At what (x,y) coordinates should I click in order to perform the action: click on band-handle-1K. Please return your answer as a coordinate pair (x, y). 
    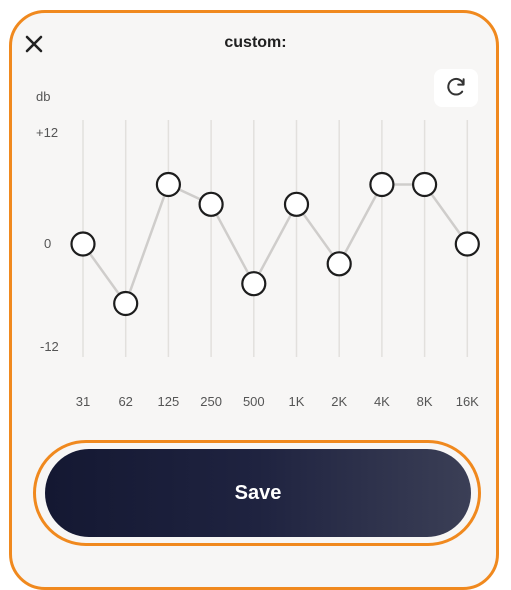
    Looking at the image, I should click on (296, 204).